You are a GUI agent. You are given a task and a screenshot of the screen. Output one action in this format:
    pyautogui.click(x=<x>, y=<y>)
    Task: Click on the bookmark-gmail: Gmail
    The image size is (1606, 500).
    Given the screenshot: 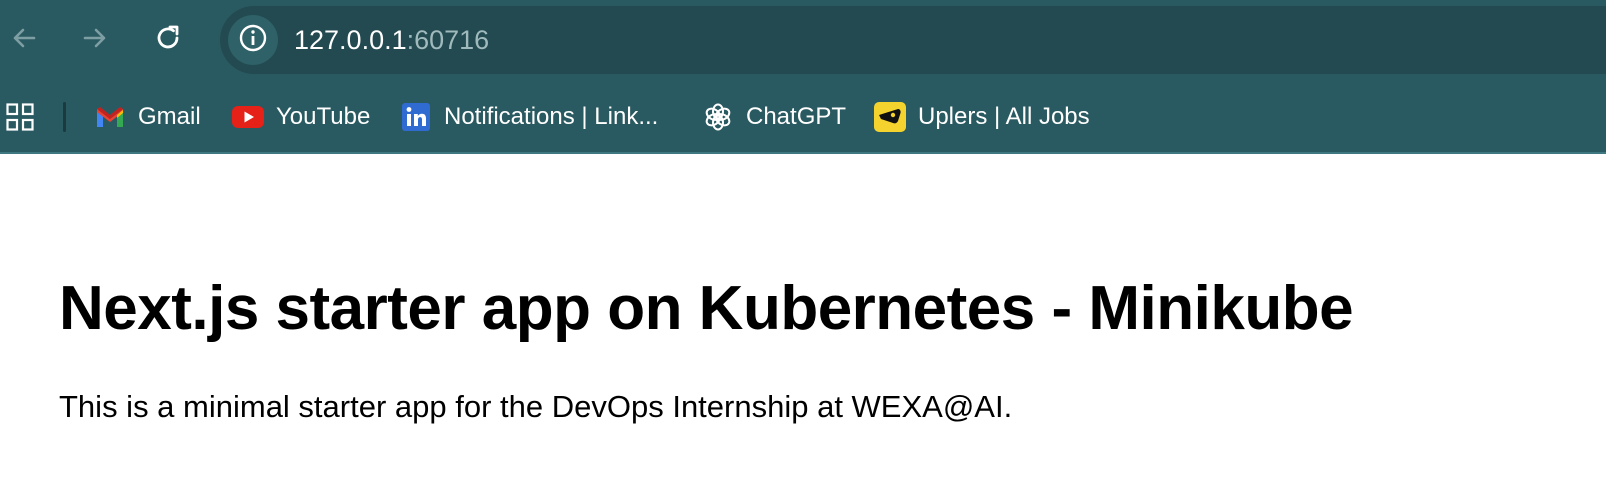 What is the action you would take?
    pyautogui.click(x=147, y=117)
    